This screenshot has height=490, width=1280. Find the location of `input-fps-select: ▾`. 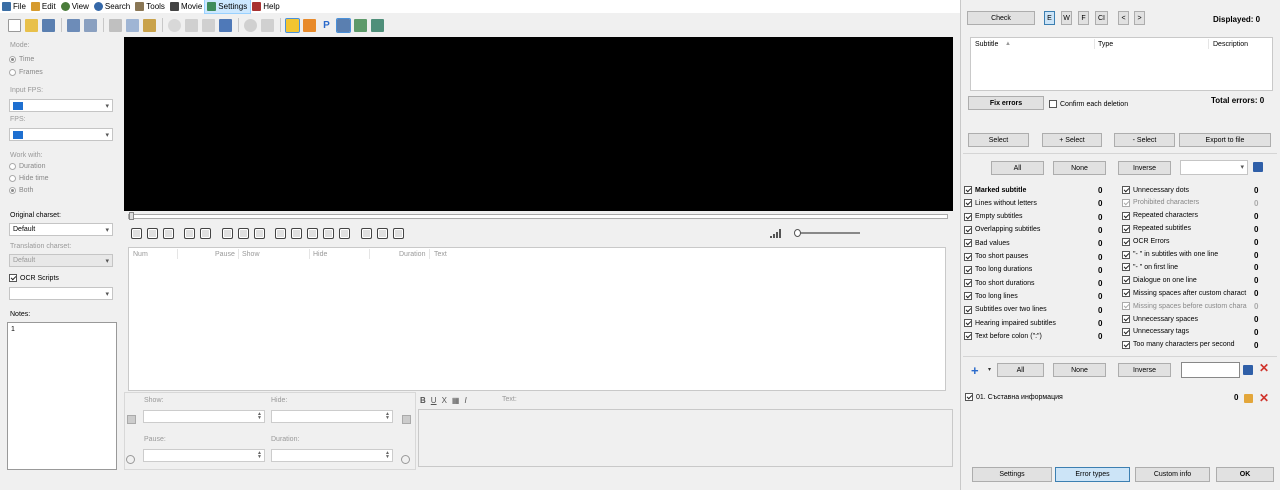

input-fps-select: ▾ is located at coordinates (61, 105).